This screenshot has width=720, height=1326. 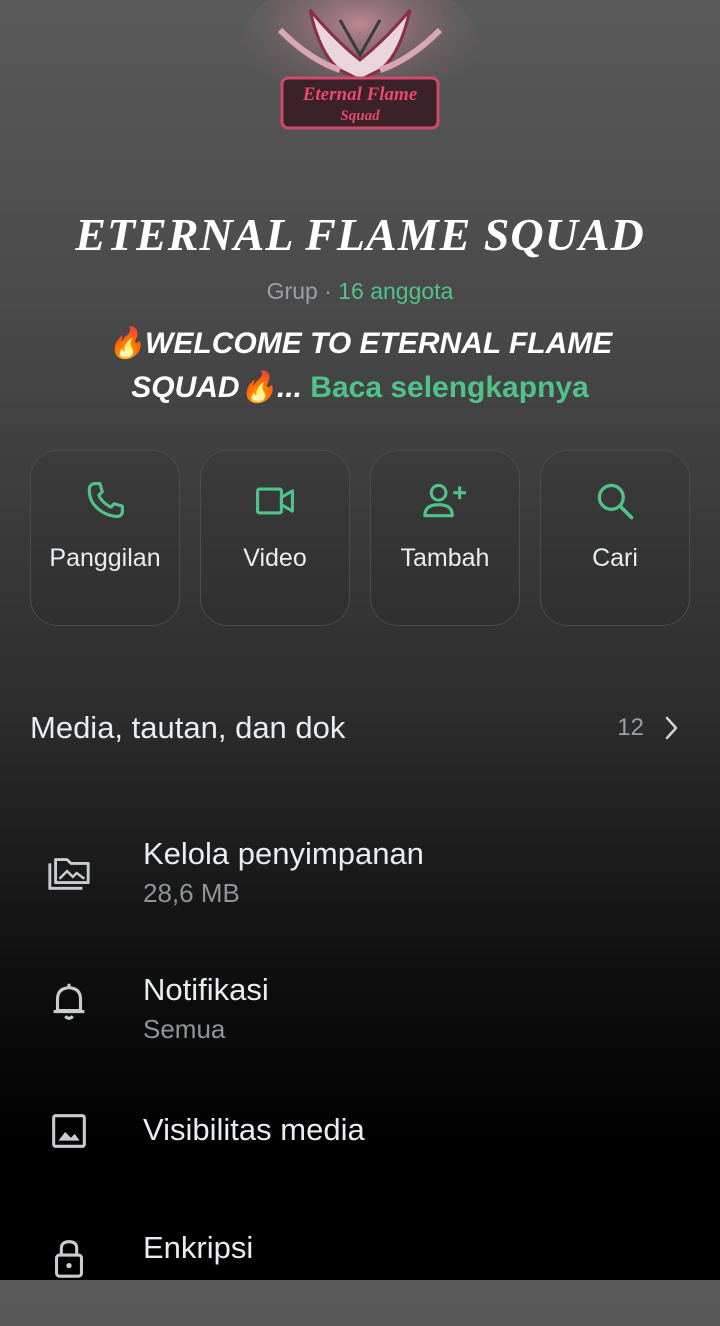 I want to click on group-logo: Eternal Flame Squad, so click(x=360, y=70).